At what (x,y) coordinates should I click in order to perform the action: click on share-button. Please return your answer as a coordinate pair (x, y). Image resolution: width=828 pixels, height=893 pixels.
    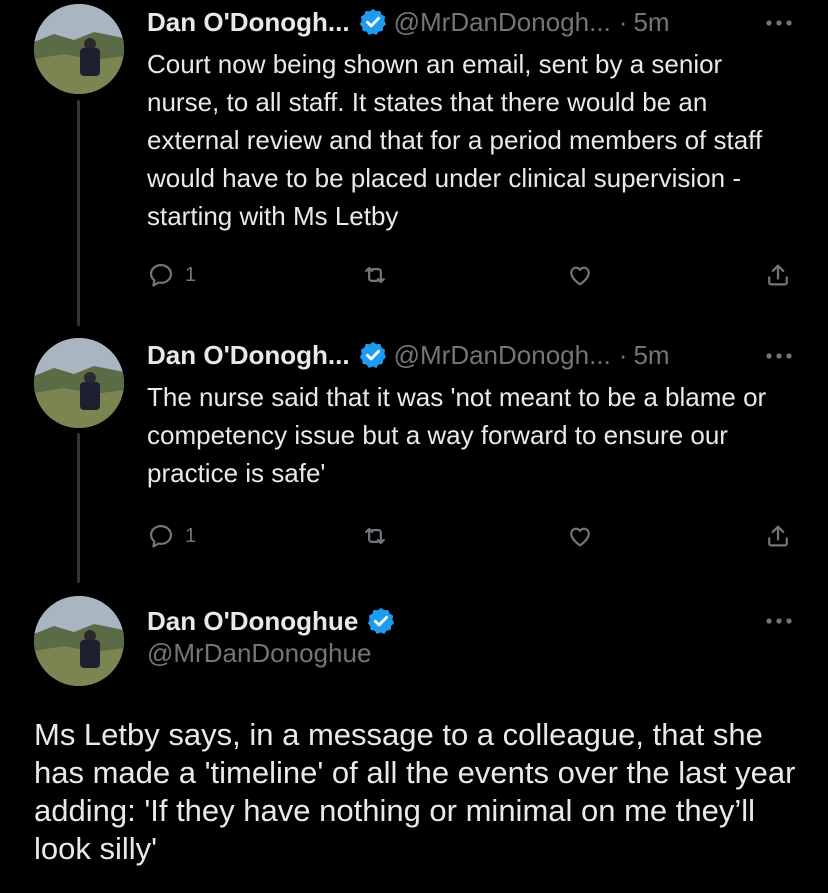
    Looking at the image, I should click on (778, 536).